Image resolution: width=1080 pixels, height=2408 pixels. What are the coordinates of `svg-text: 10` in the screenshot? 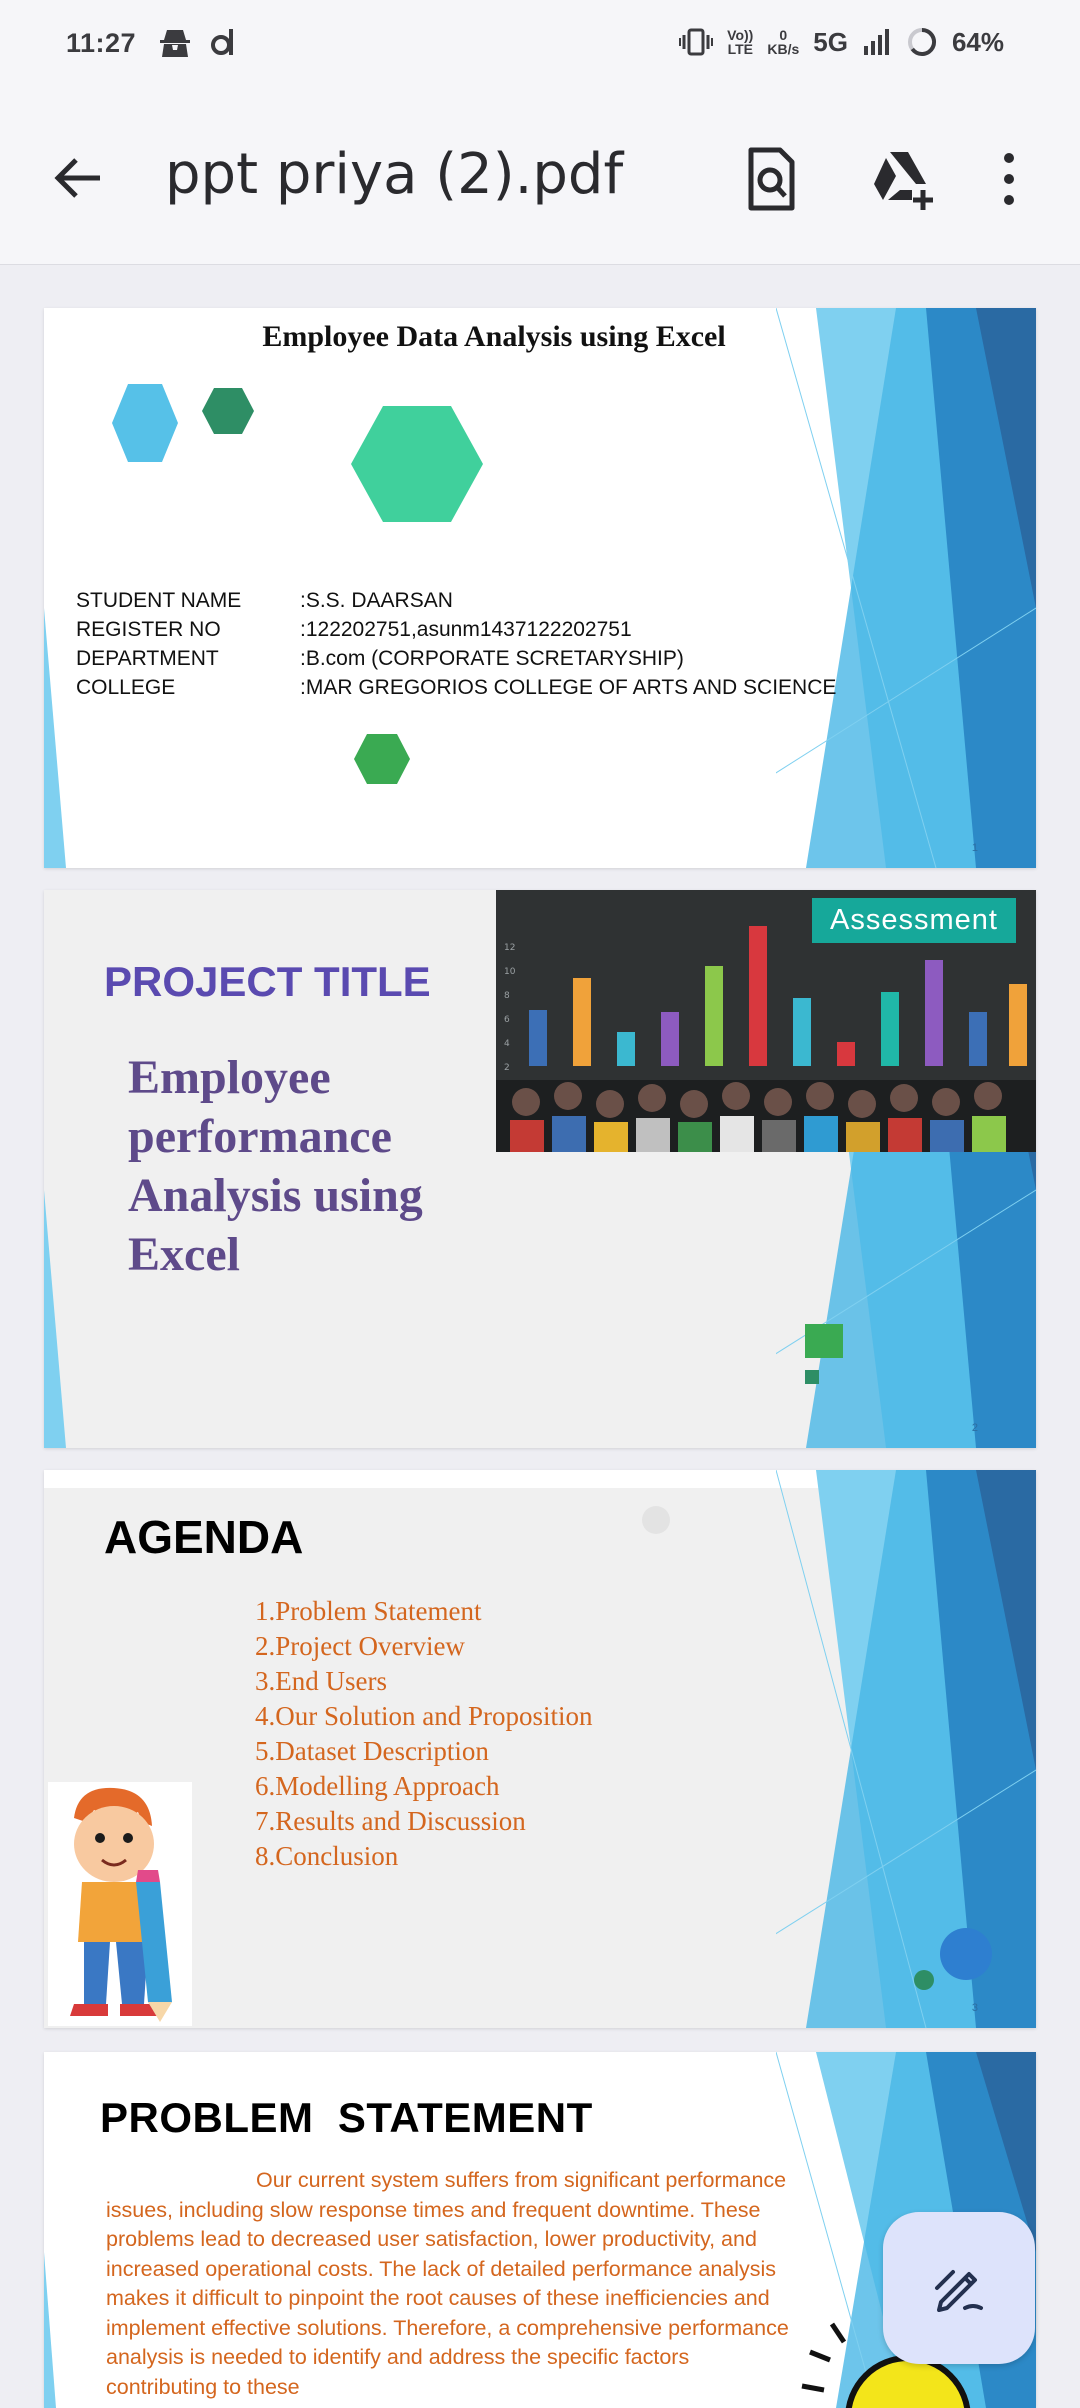 It's located at (510, 972).